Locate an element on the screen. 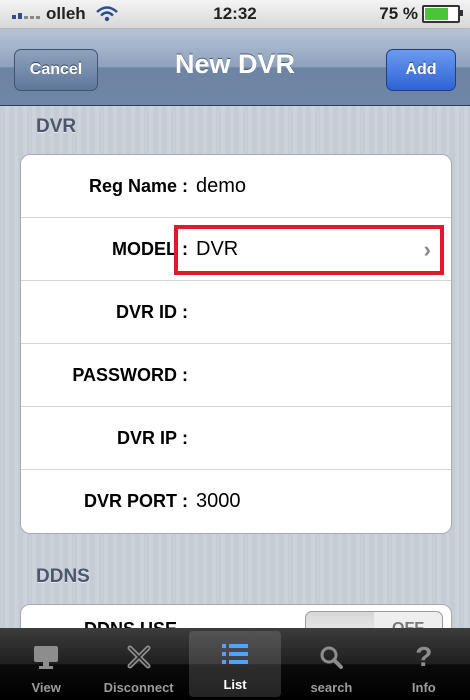 This screenshot has width=470, height=700. dvr-id-row: DVR ID : is located at coordinates (236, 312).